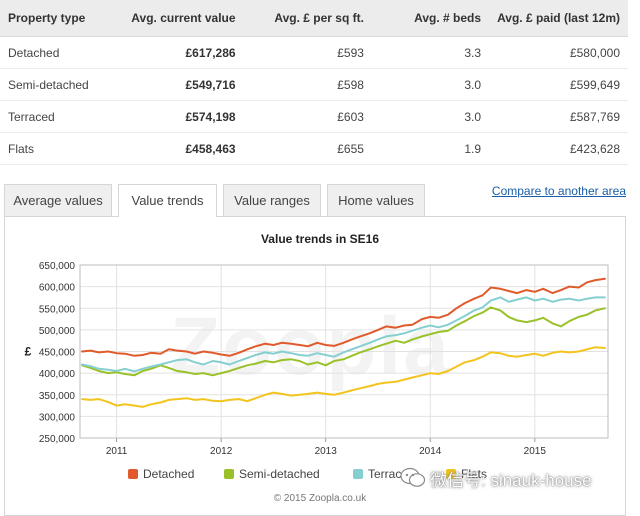 This screenshot has width=640, height=516. I want to click on tab-home-values: Home values, so click(376, 200).